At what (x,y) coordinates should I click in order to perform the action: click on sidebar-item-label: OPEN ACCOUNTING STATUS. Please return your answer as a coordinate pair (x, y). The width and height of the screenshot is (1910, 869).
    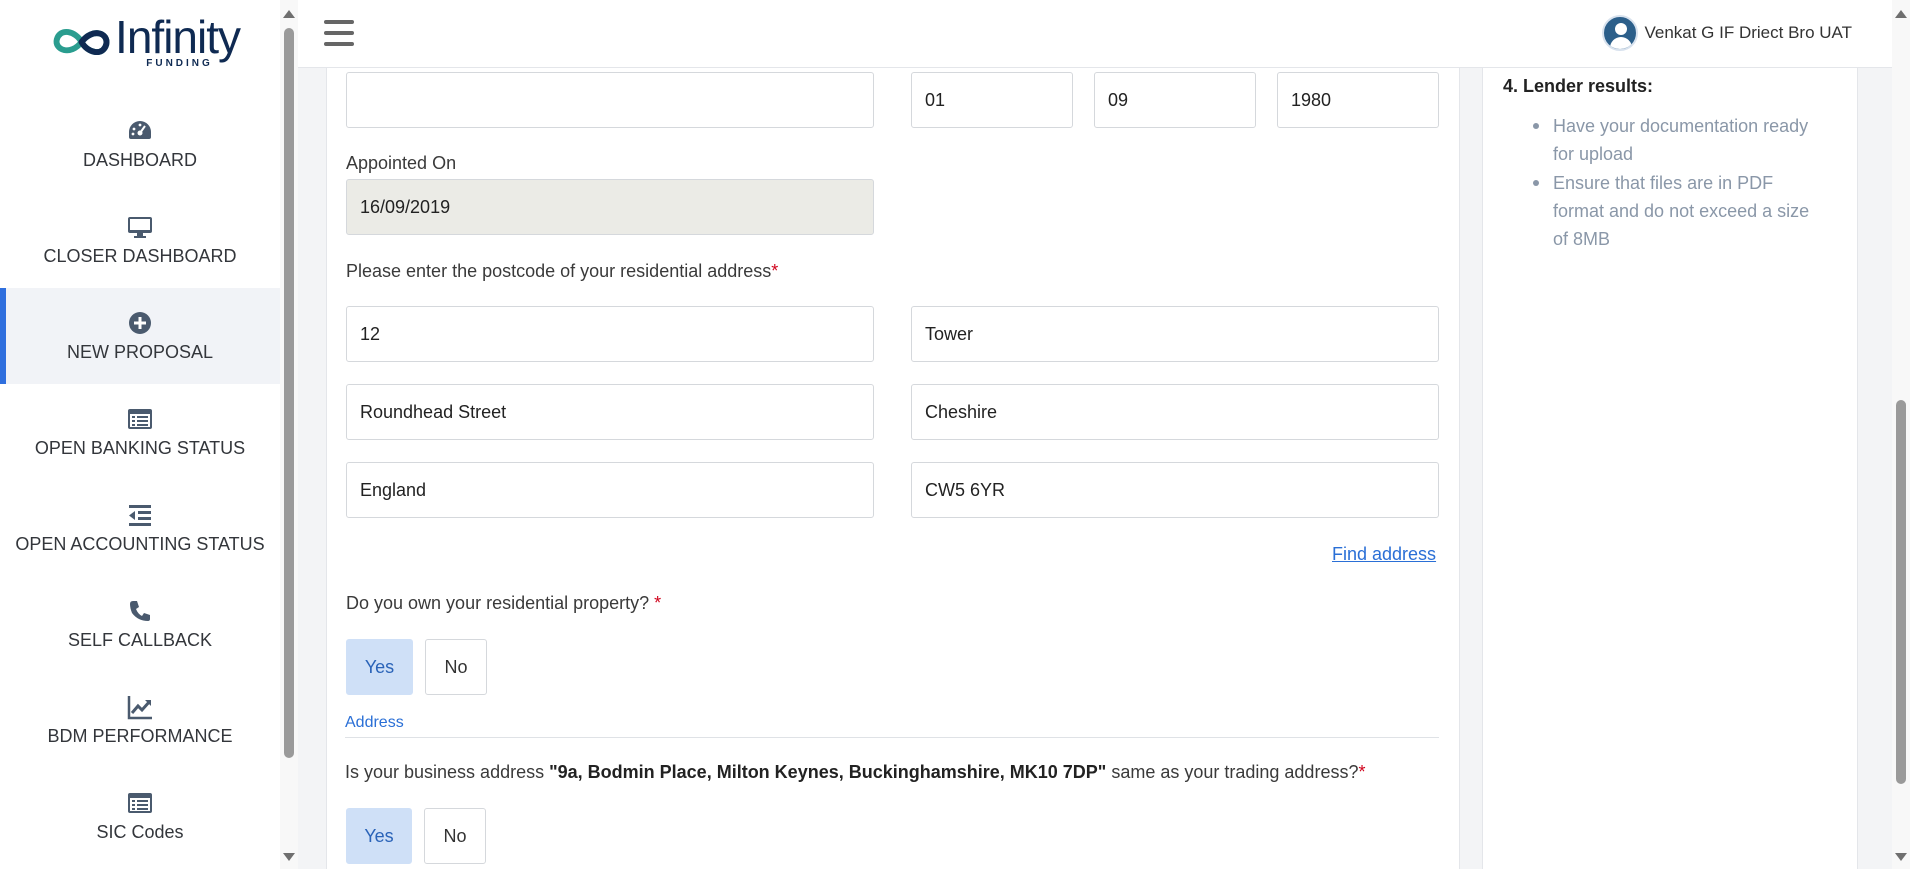
    Looking at the image, I should click on (140, 543).